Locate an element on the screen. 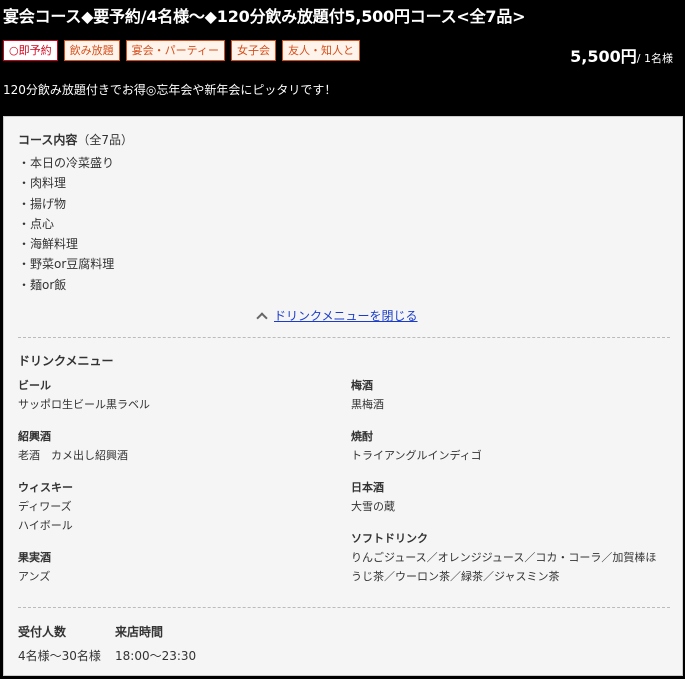 Image resolution: width=685 pixels, height=679 pixels. drink-item: ディワーズ is located at coordinates (45, 506).